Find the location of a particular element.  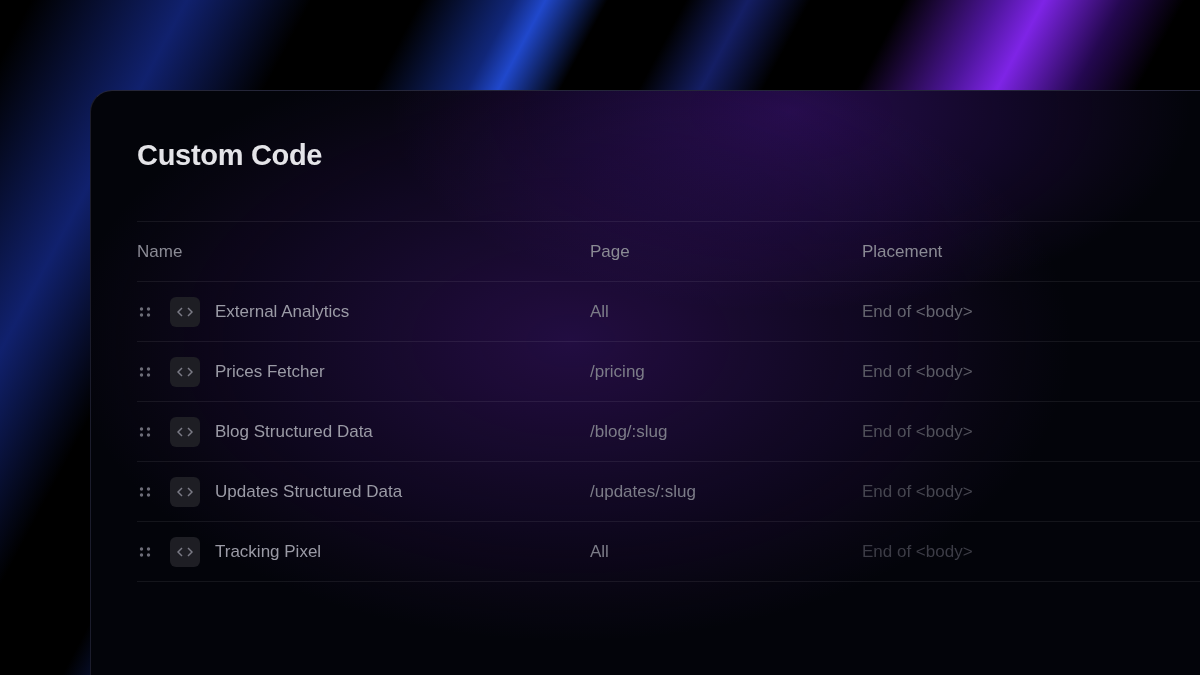

column-header: Name is located at coordinates (160, 251).